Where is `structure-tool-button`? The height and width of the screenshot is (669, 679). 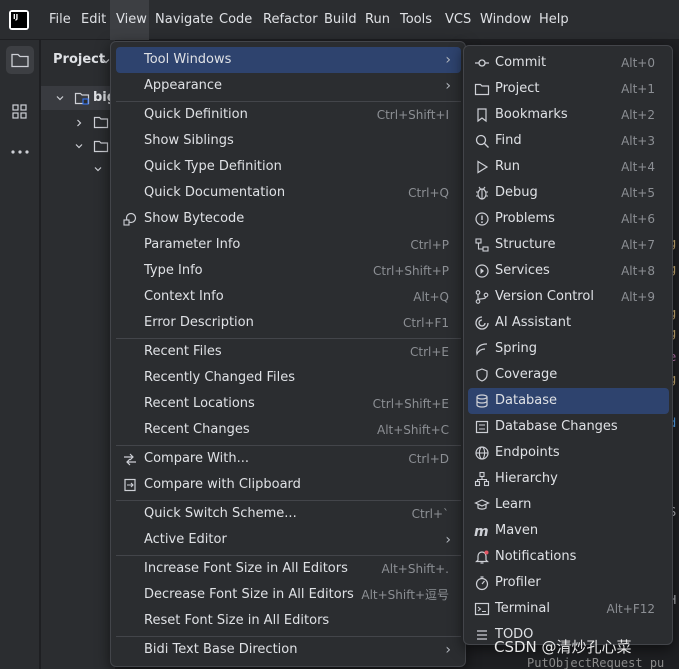 structure-tool-button is located at coordinates (20, 112).